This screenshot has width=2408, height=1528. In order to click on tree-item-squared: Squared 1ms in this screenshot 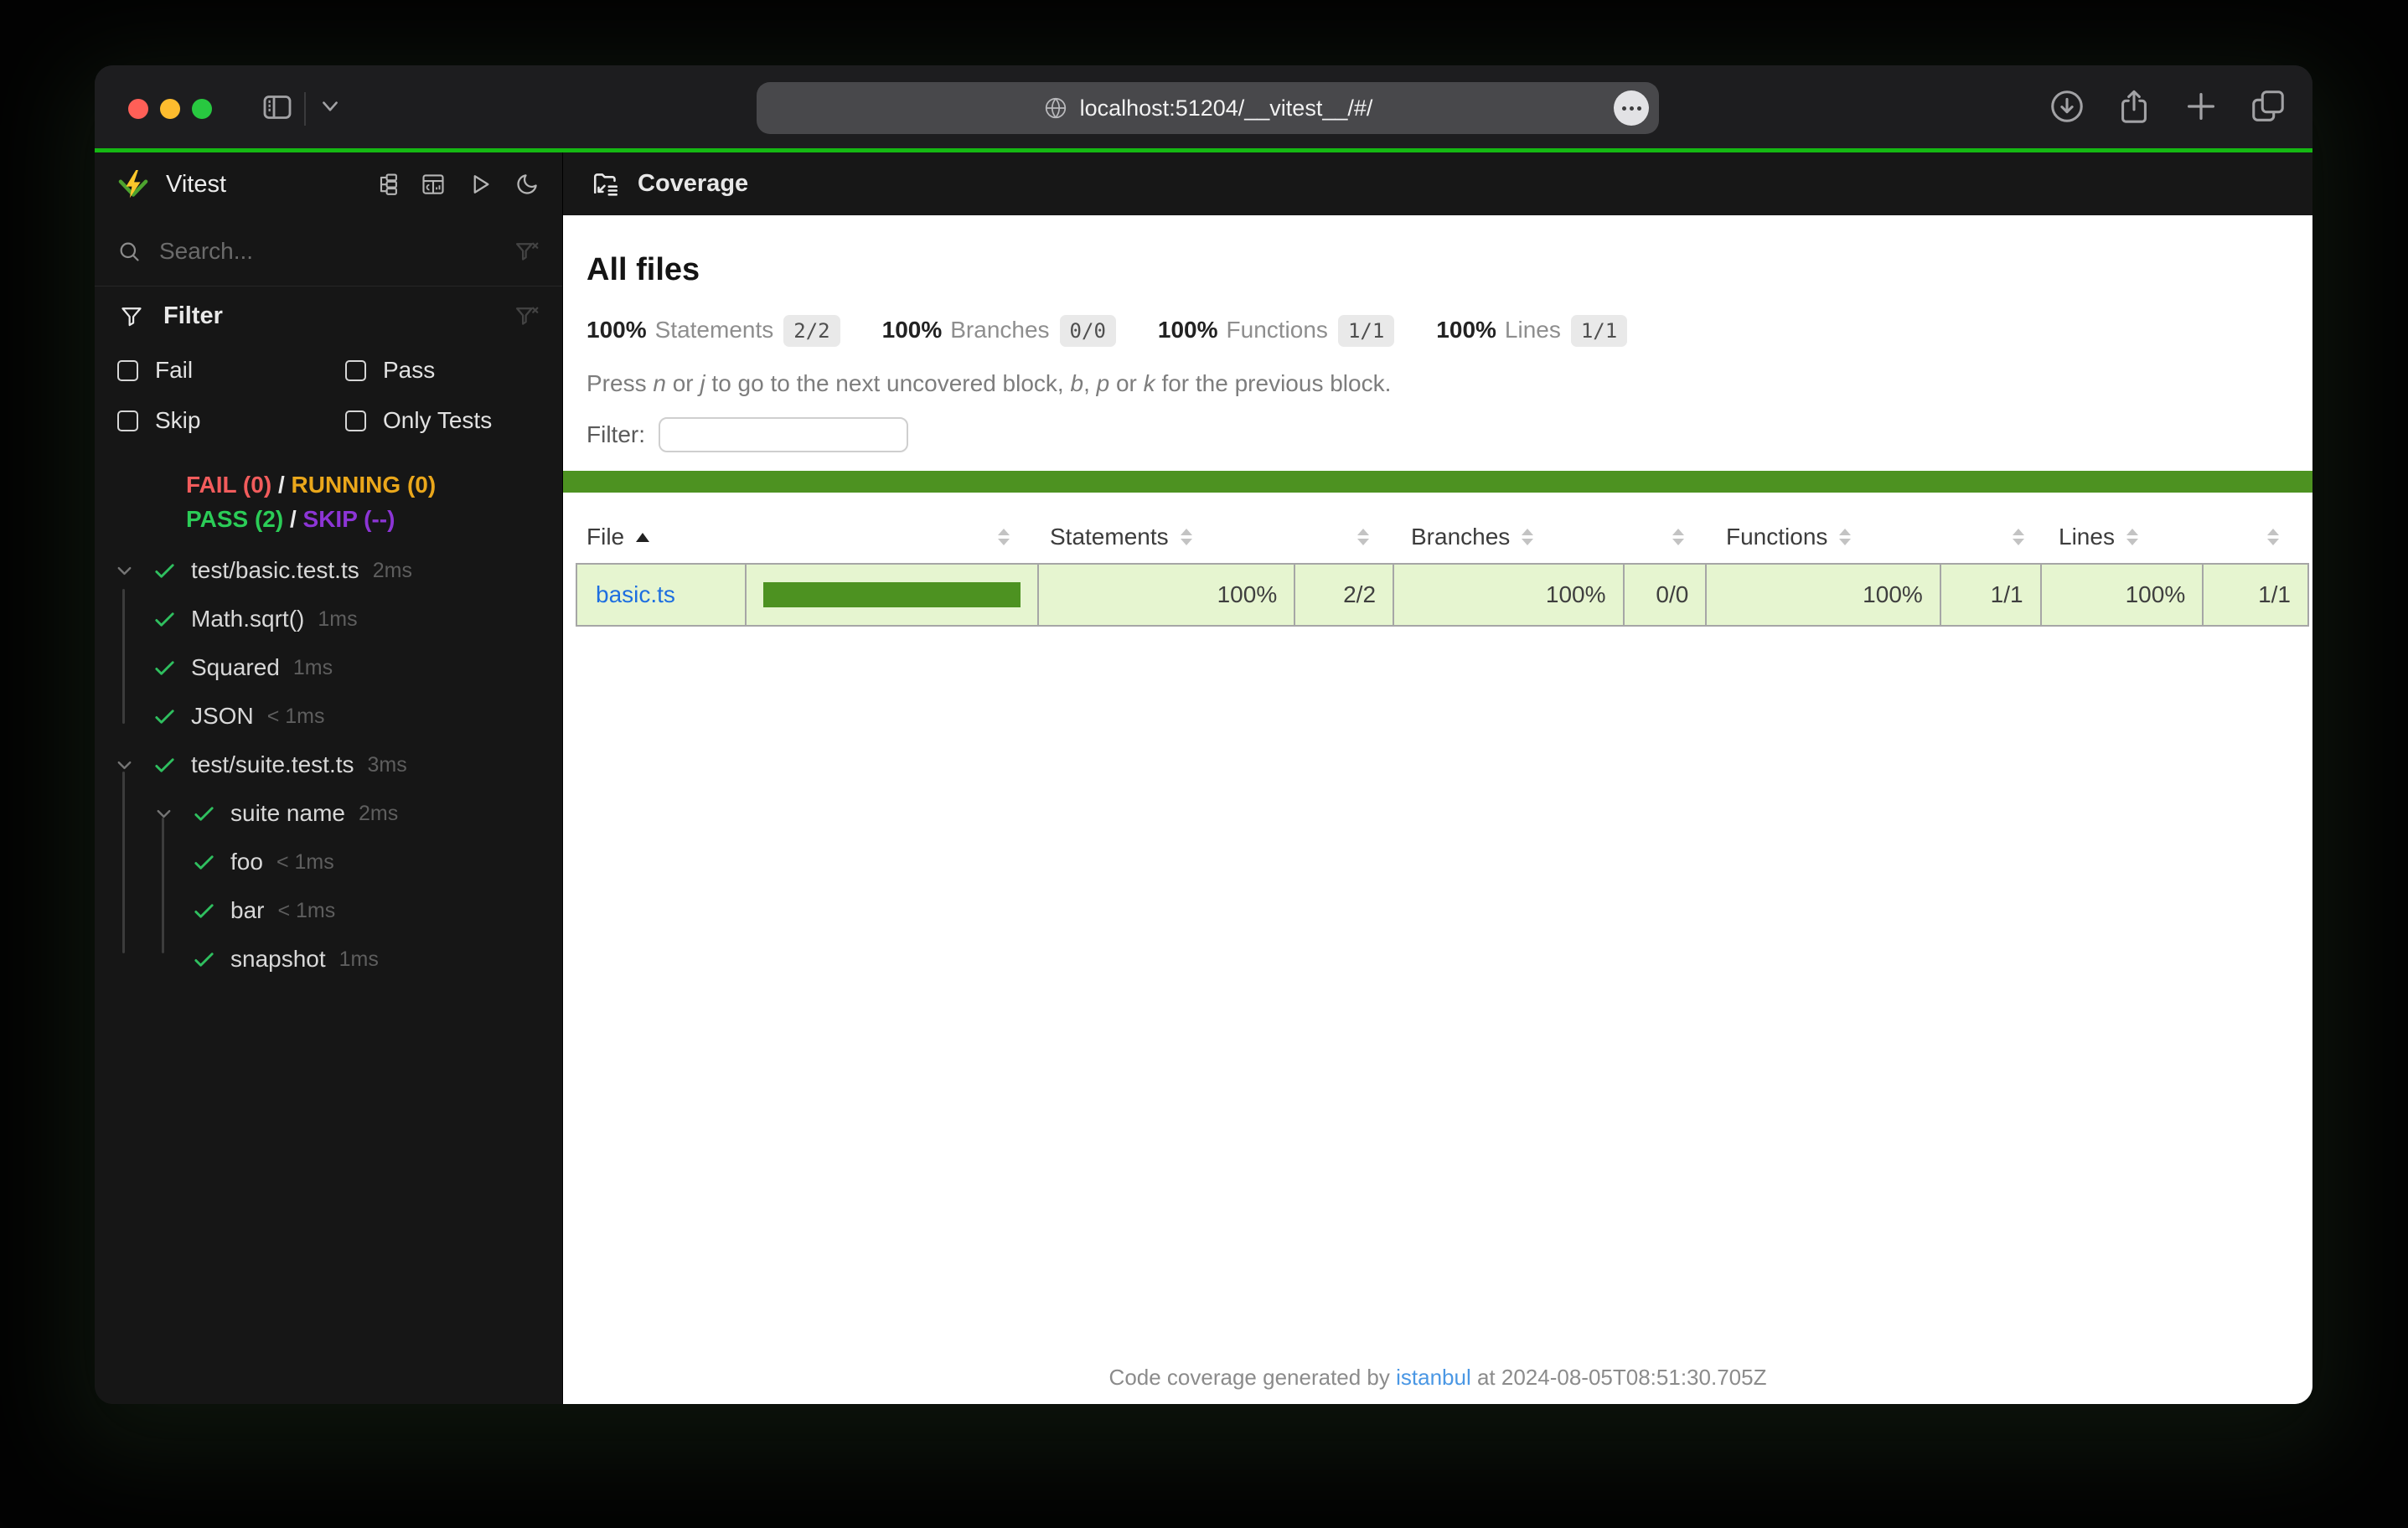, I will do `click(328, 667)`.